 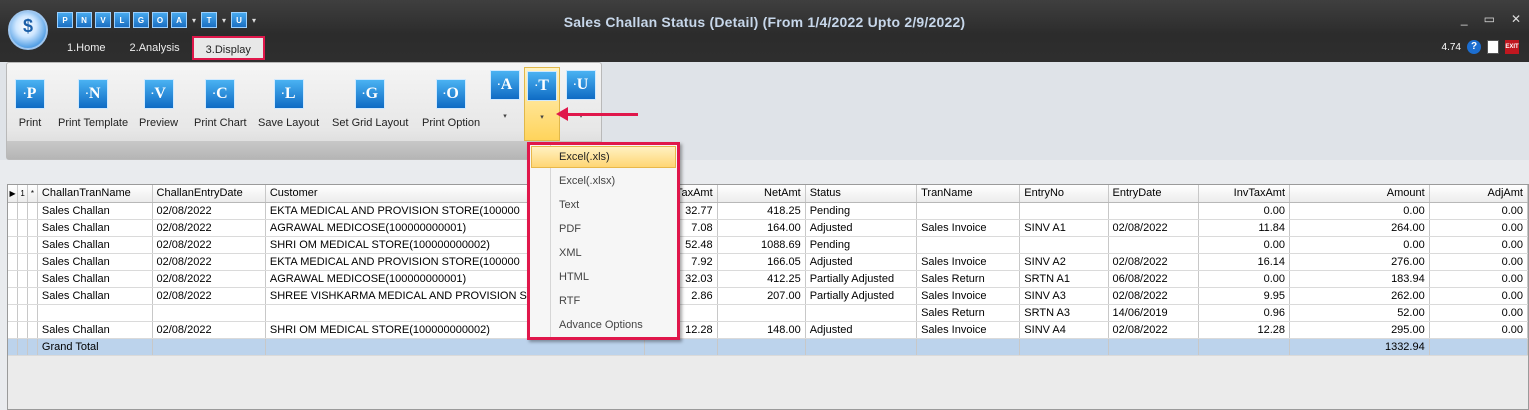 What do you see at coordinates (1479, 194) in the screenshot?
I see `column-header-adjamt: AdjAmt` at bounding box center [1479, 194].